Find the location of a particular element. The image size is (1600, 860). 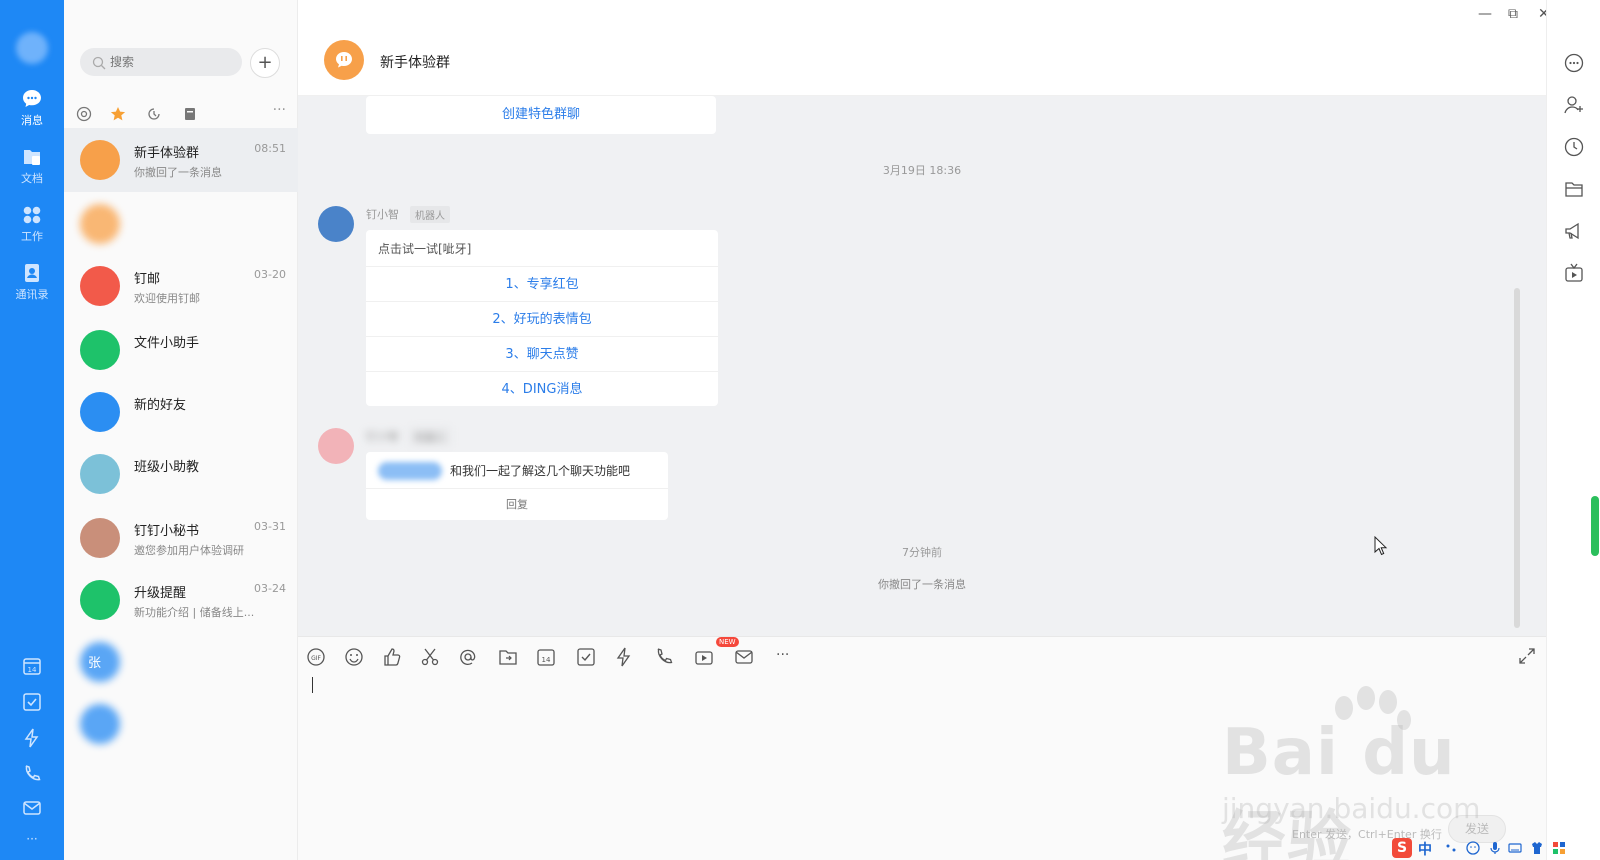

ime-language: 中 is located at coordinates (1425, 849).